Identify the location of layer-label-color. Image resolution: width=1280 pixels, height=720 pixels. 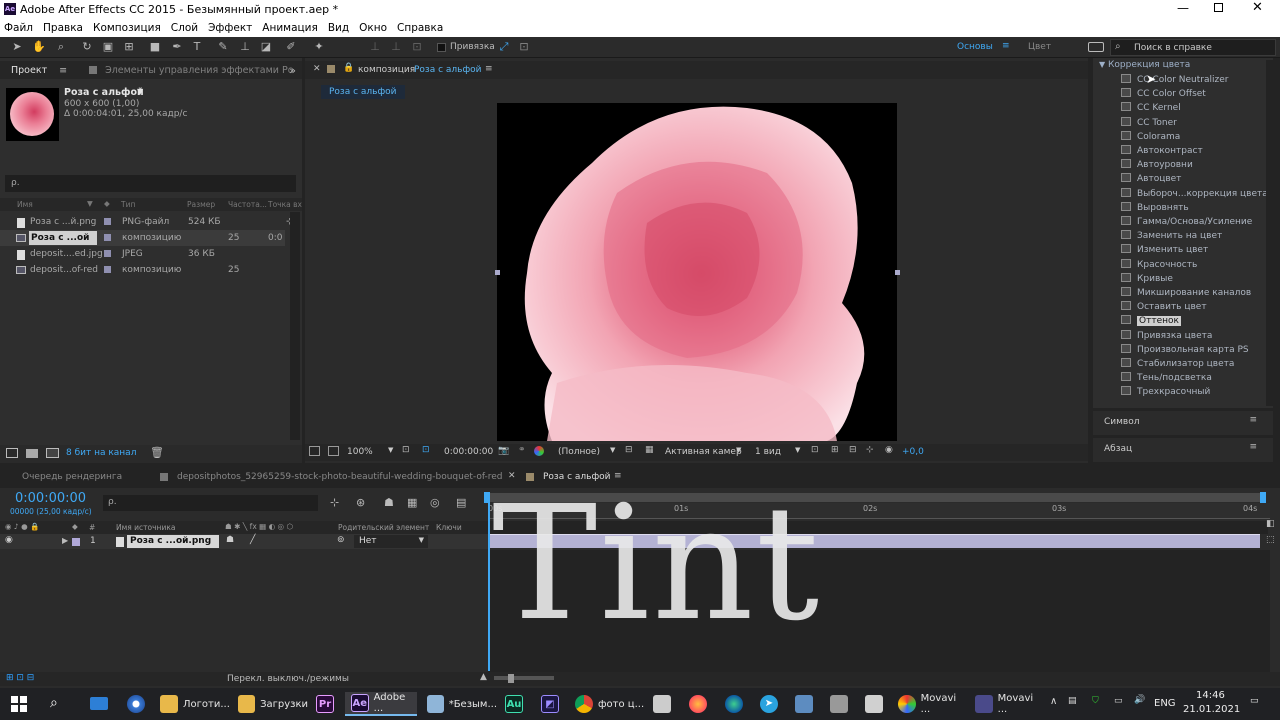
(76, 542).